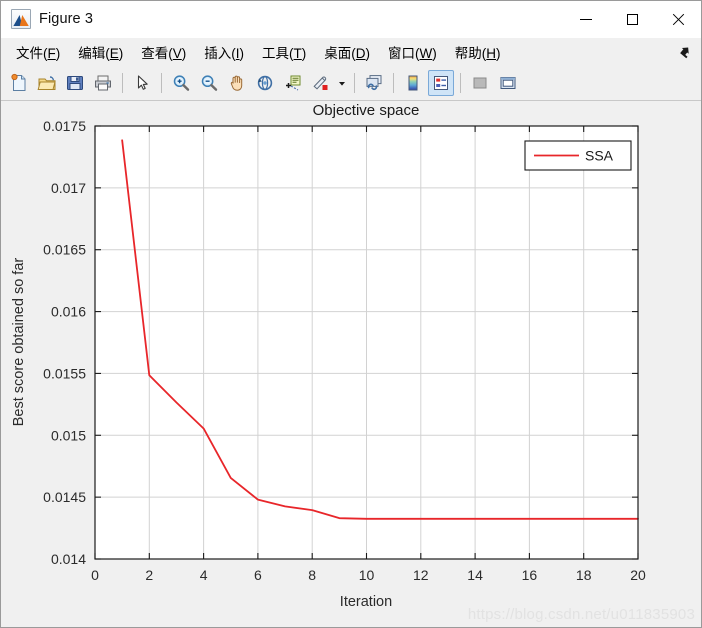 This screenshot has height=628, width=702. I want to click on link-data-icon, so click(374, 83).